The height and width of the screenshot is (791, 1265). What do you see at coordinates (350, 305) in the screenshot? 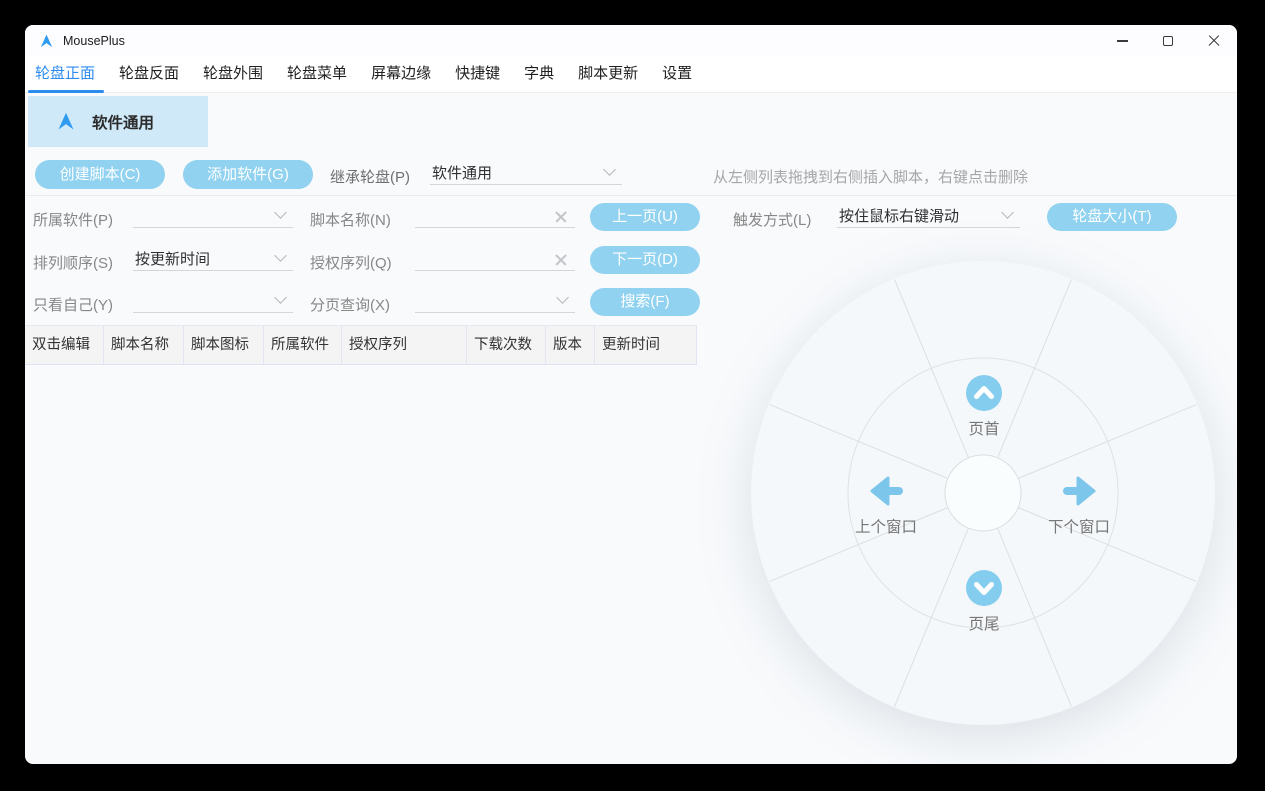
I see `page-query-label: 分页查询(X)` at bounding box center [350, 305].